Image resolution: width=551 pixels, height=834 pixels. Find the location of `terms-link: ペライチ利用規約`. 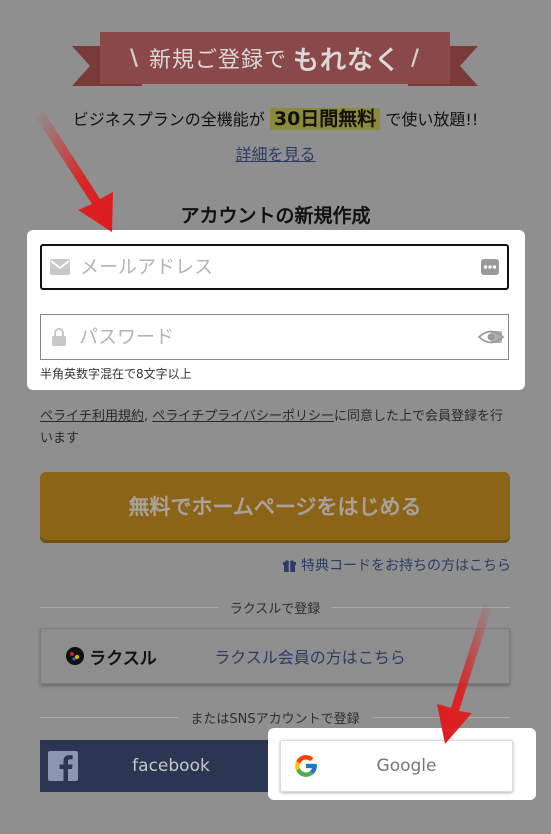

terms-link: ペライチ利用規約 is located at coordinates (92, 416).